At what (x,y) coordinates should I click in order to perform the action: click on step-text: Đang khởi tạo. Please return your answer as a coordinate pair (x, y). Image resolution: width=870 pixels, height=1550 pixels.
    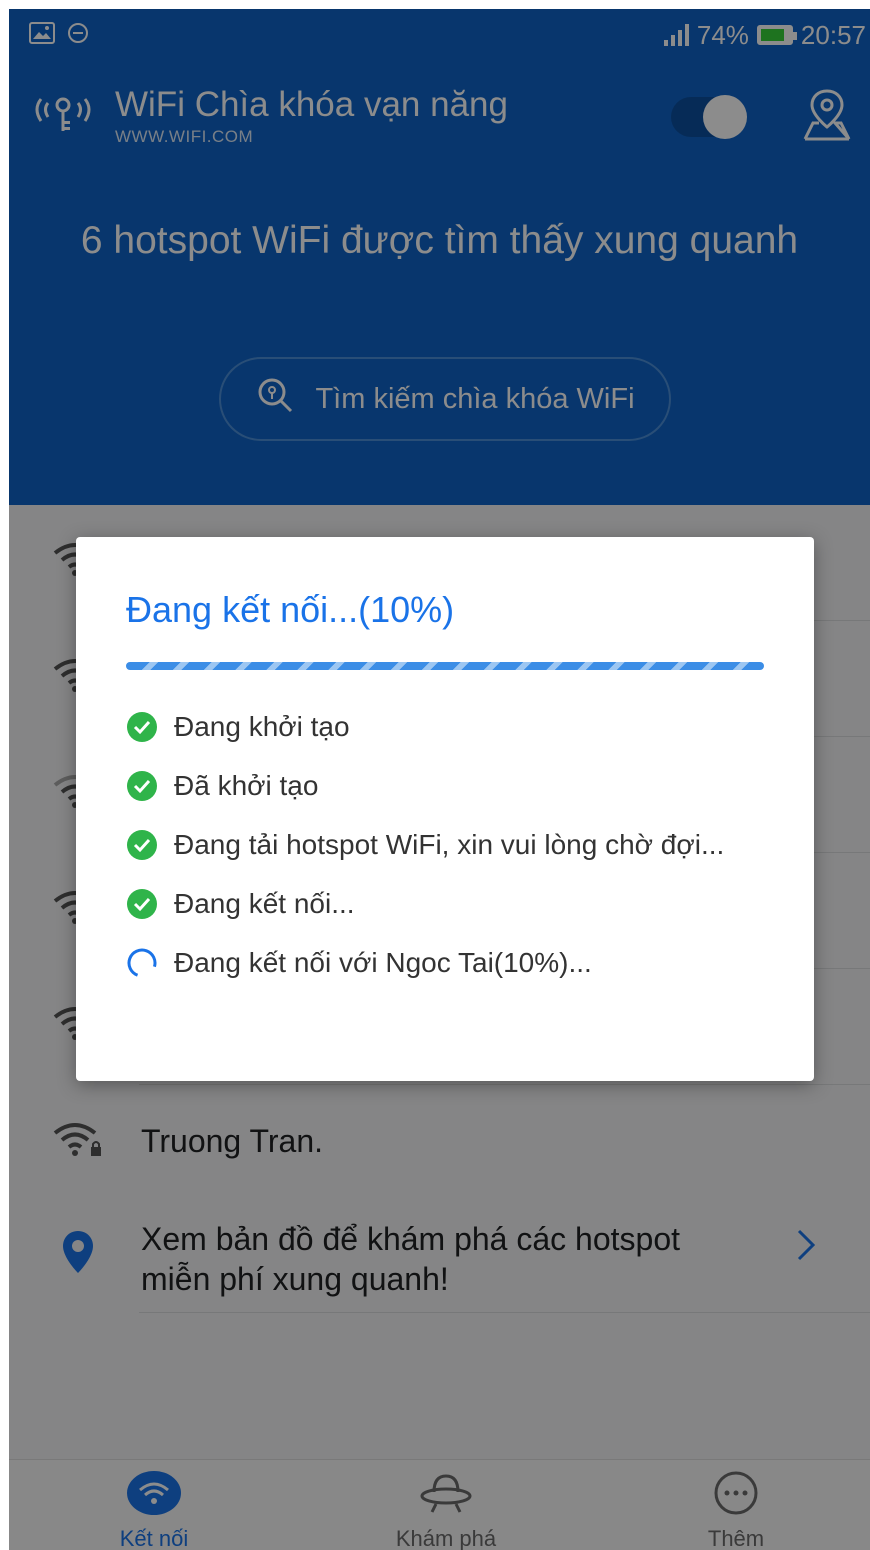
    Looking at the image, I should click on (262, 726).